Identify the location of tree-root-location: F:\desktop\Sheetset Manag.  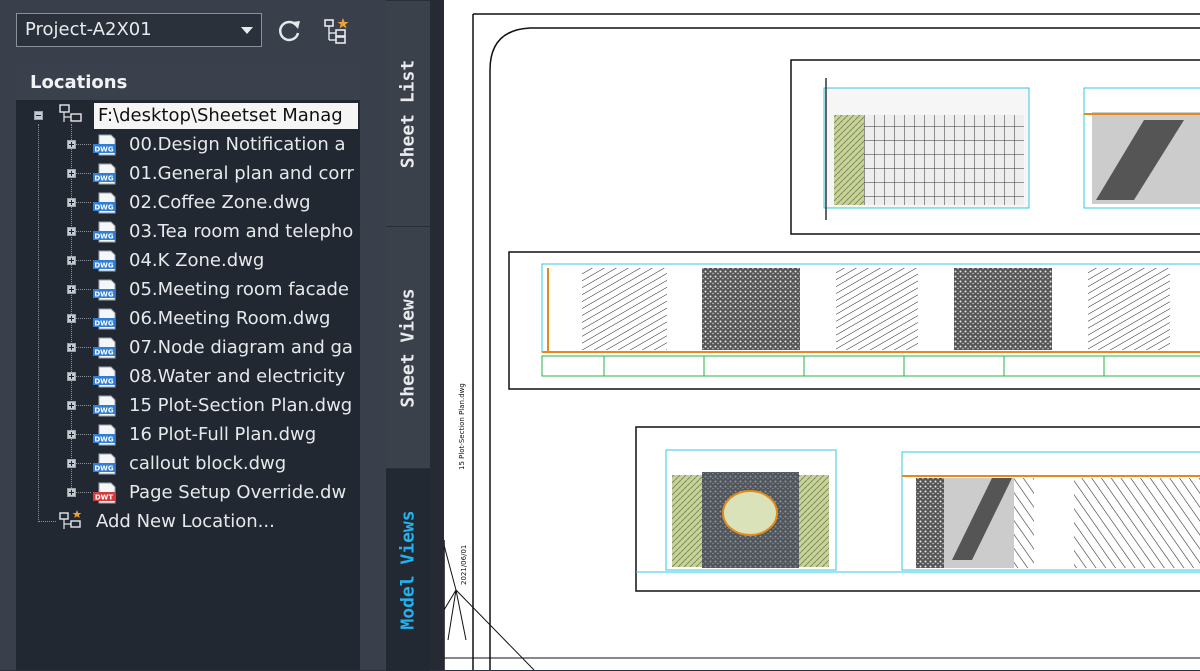
(188, 115).